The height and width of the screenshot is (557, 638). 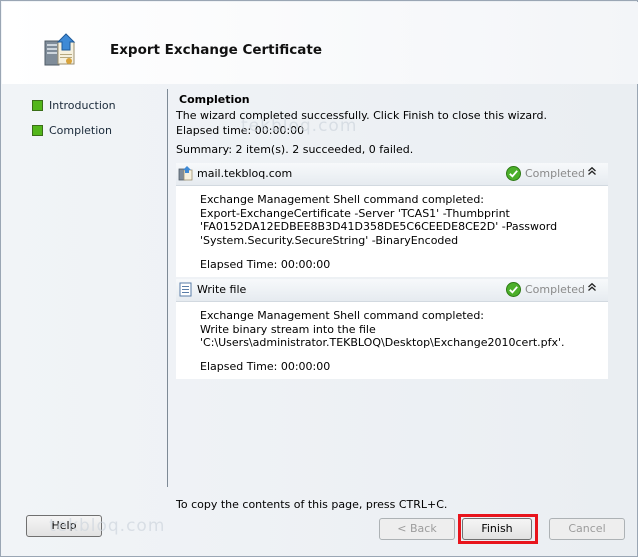 What do you see at coordinates (497, 529) in the screenshot?
I see `finish-button: Finish` at bounding box center [497, 529].